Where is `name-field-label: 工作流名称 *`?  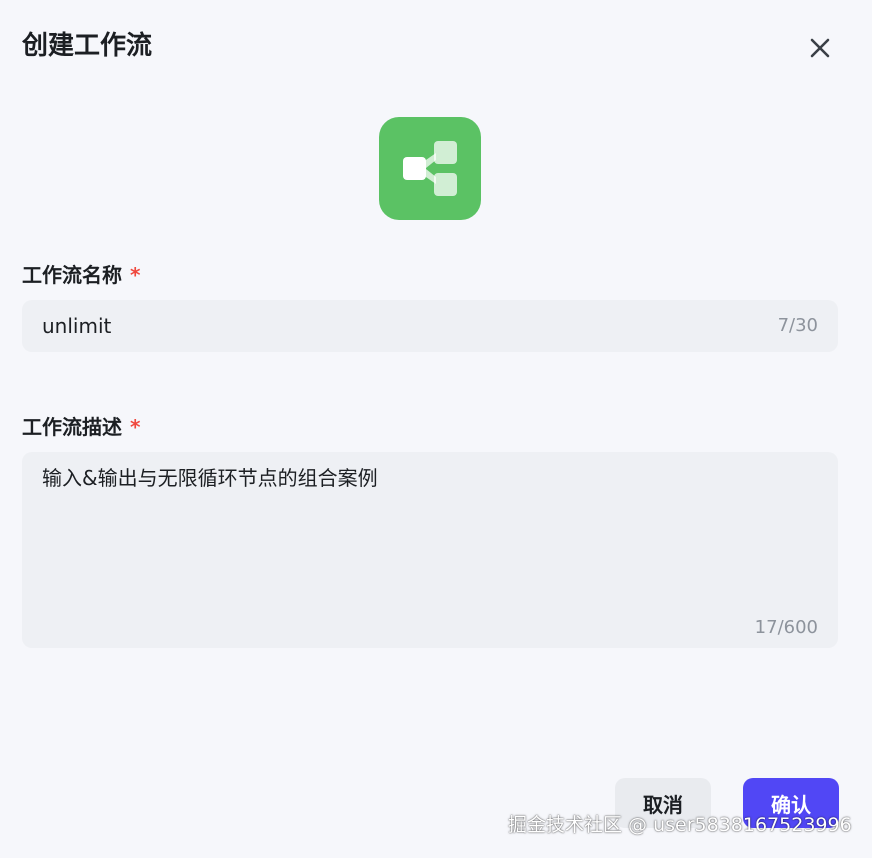 name-field-label: 工作流名称 * is located at coordinates (81, 275).